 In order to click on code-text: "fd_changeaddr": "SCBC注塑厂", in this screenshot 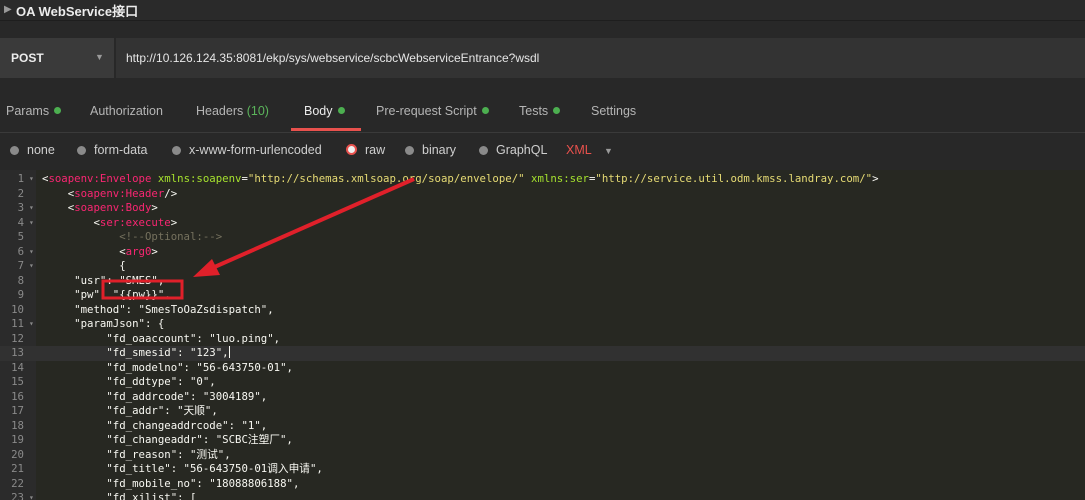, I will do `click(167, 439)`.